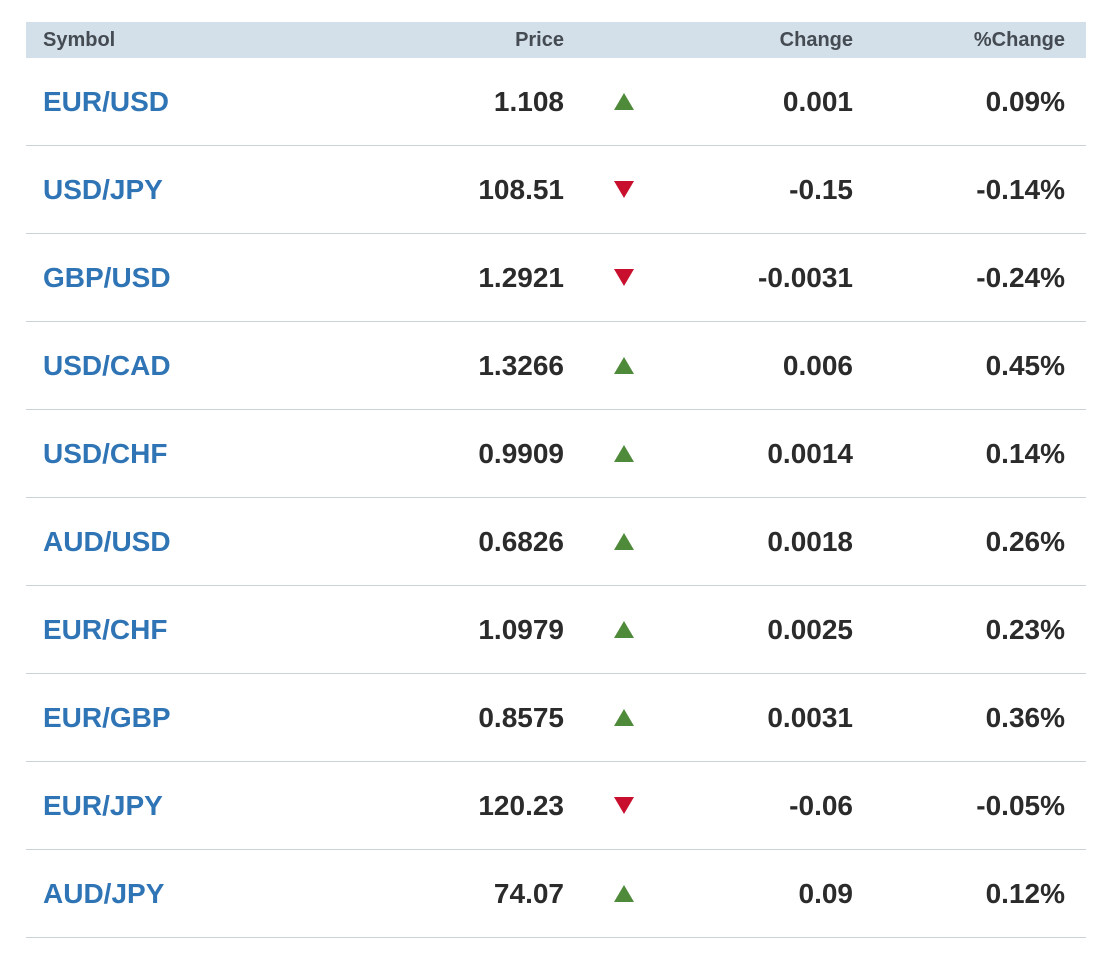  I want to click on price-value: 1.2921, so click(521, 277).